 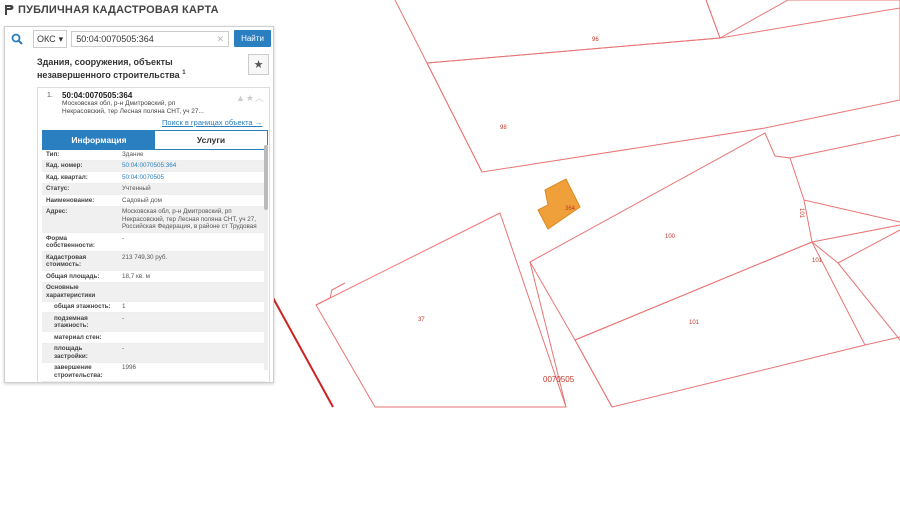 I want to click on card-action-icons: ▲★︿, so click(x=250, y=97).